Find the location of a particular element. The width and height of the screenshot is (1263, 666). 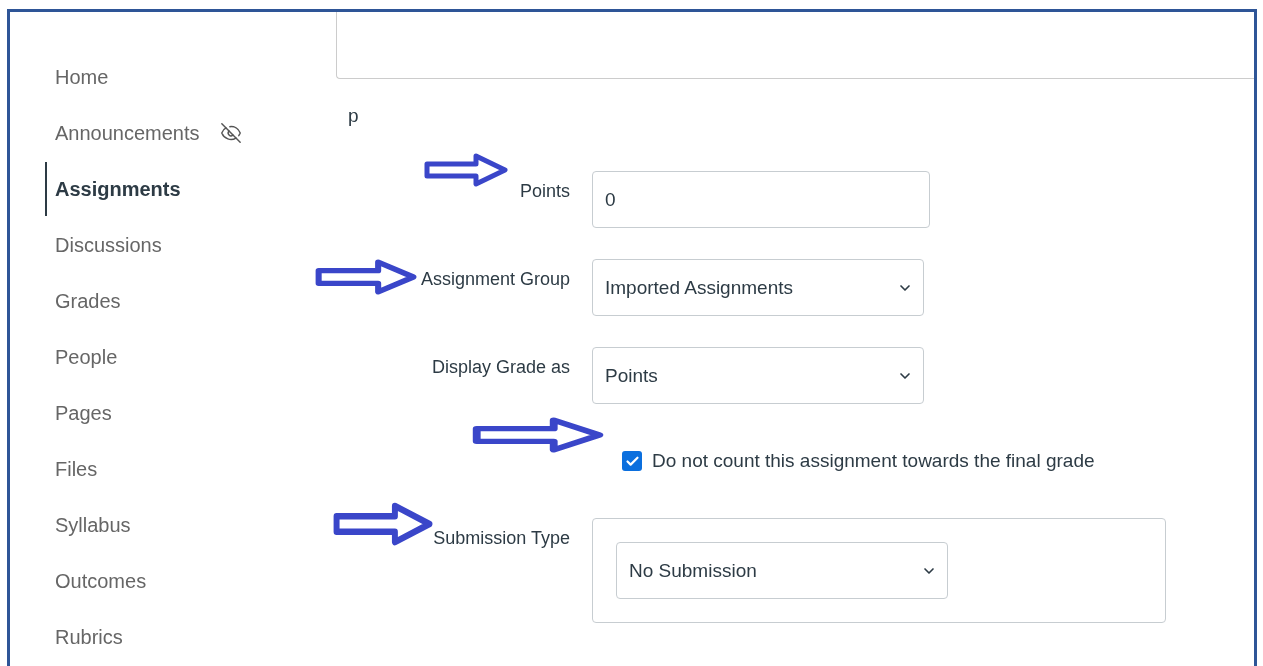

body-text: p is located at coordinates (354, 116).